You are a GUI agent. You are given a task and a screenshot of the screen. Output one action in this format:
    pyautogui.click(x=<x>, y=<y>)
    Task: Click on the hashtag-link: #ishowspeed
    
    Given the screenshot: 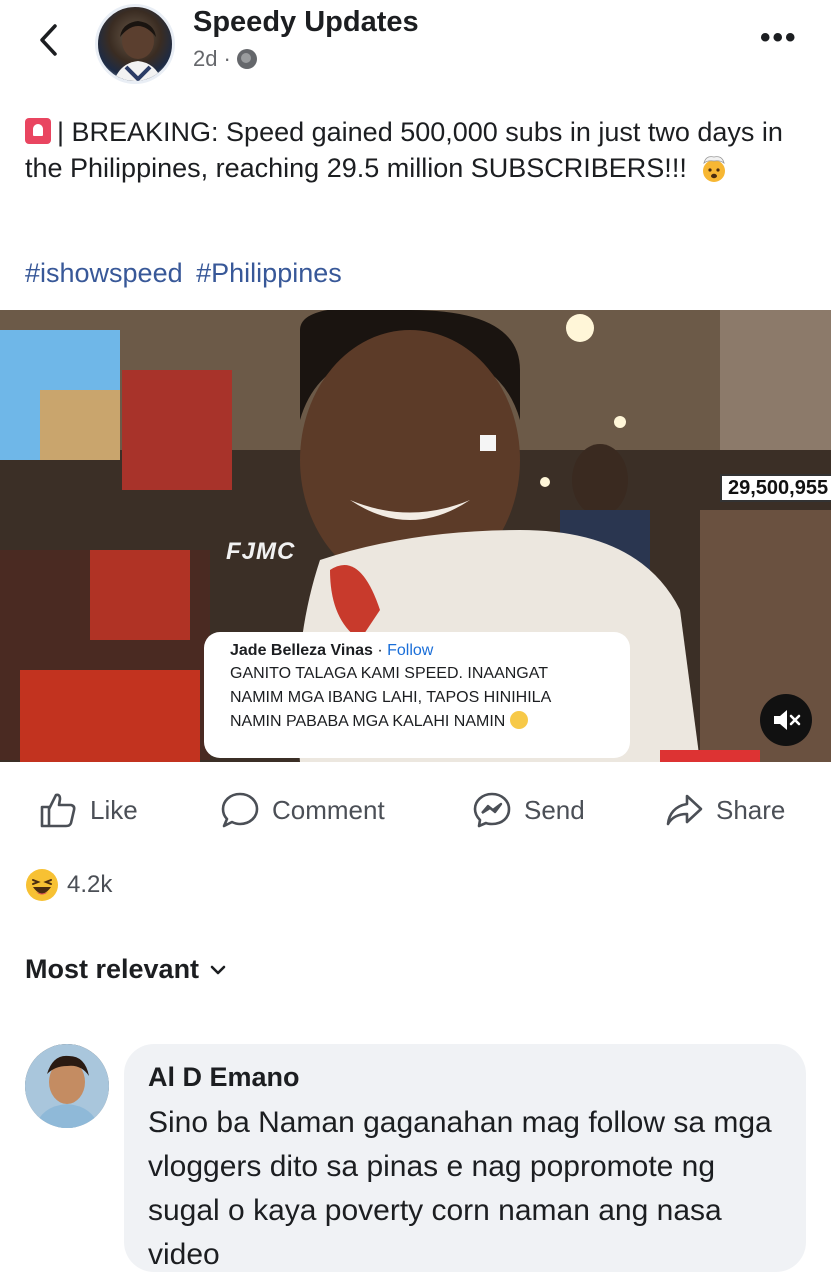 What is the action you would take?
    pyautogui.click(x=104, y=273)
    